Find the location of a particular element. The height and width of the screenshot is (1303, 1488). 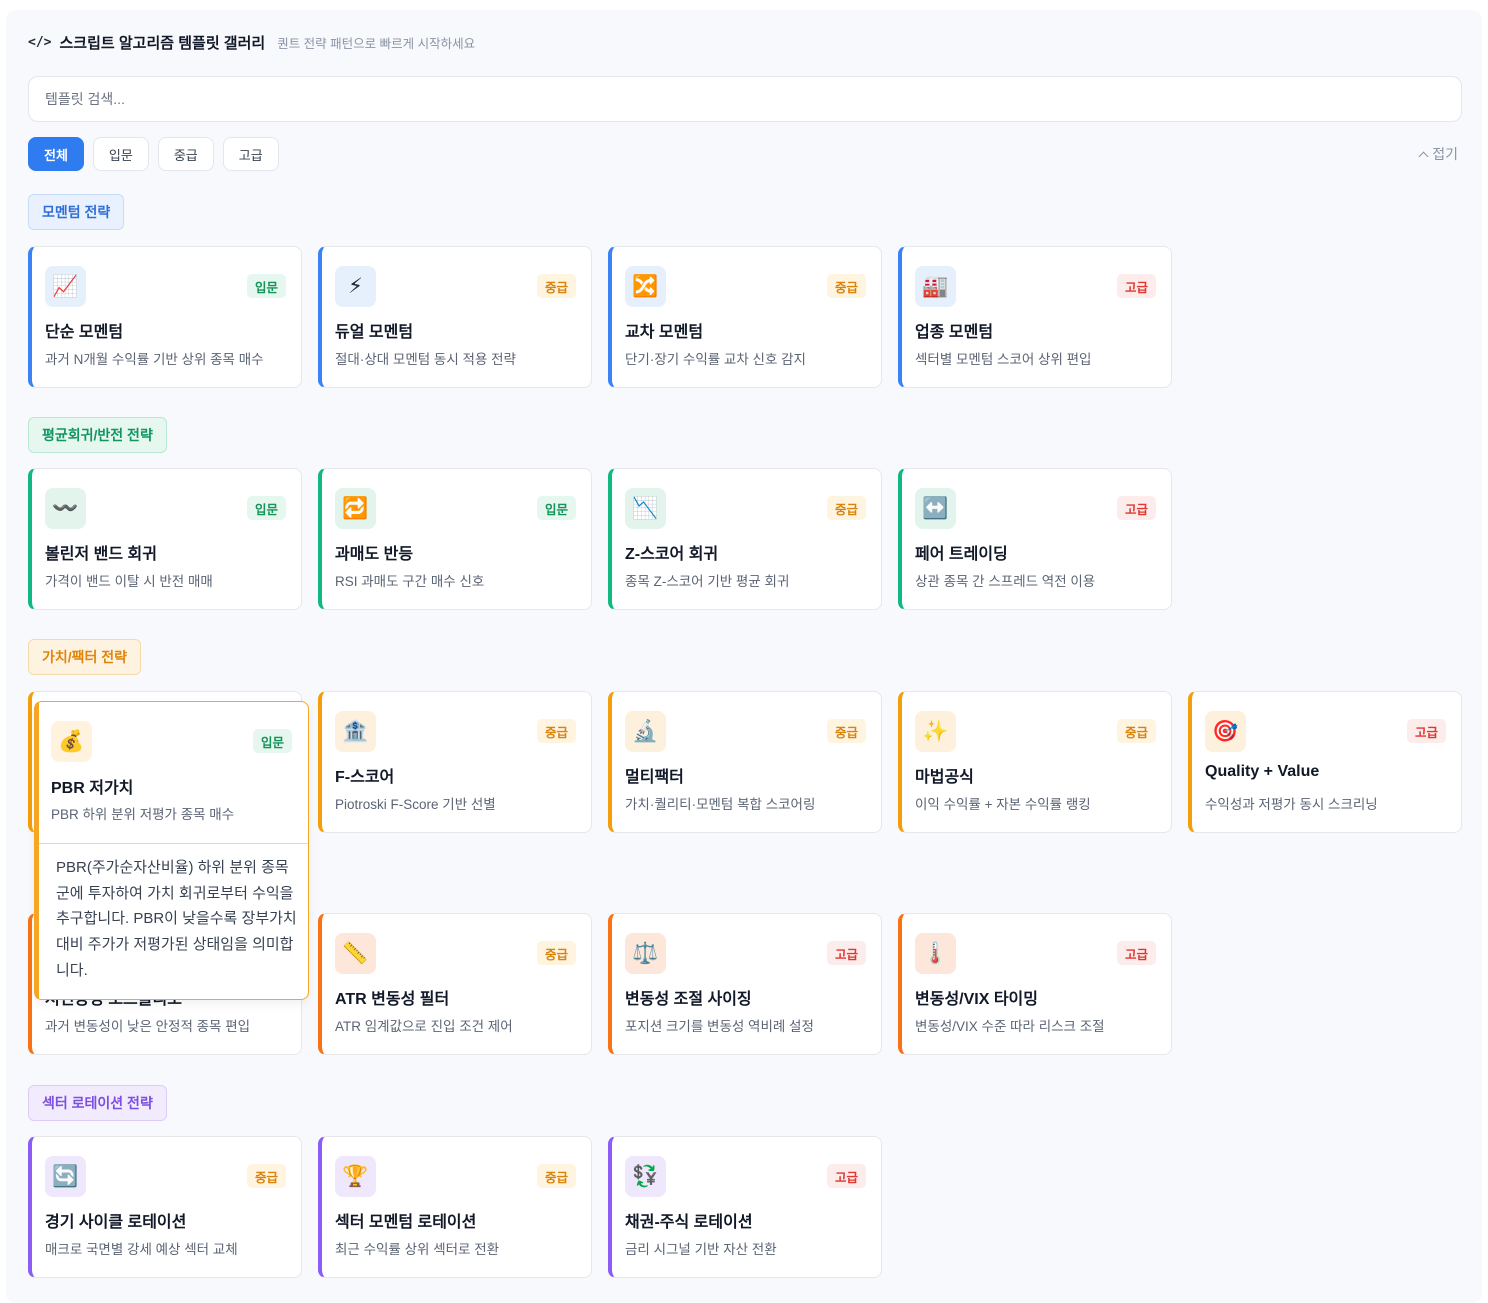

ruler-icon: 📏 is located at coordinates (355, 953).